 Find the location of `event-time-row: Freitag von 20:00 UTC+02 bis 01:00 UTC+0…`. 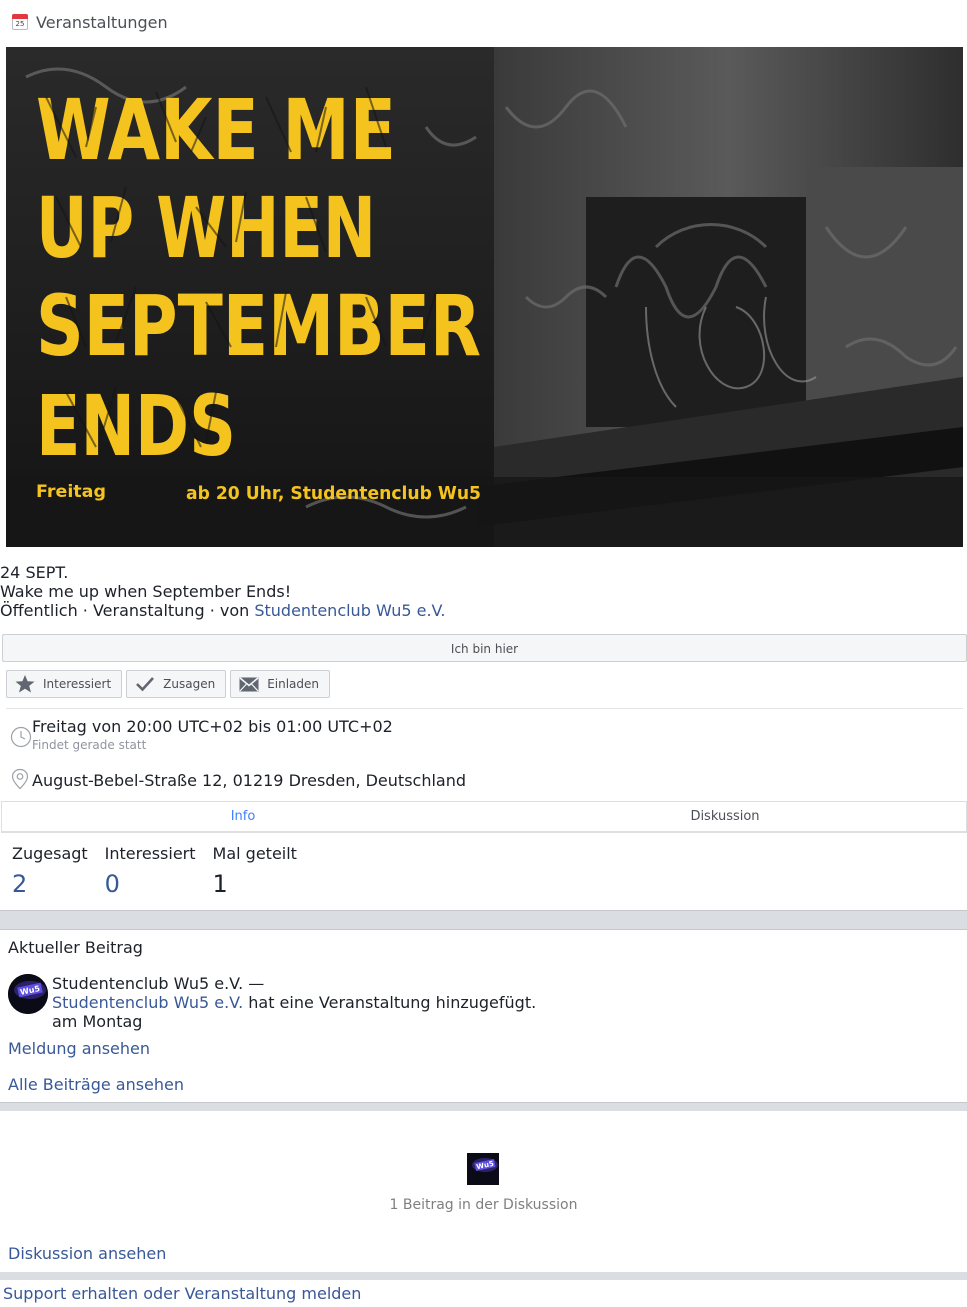

event-time-row: Freitag von 20:00 UTC+02 bis 01:00 UTC+0… is located at coordinates (201, 734).